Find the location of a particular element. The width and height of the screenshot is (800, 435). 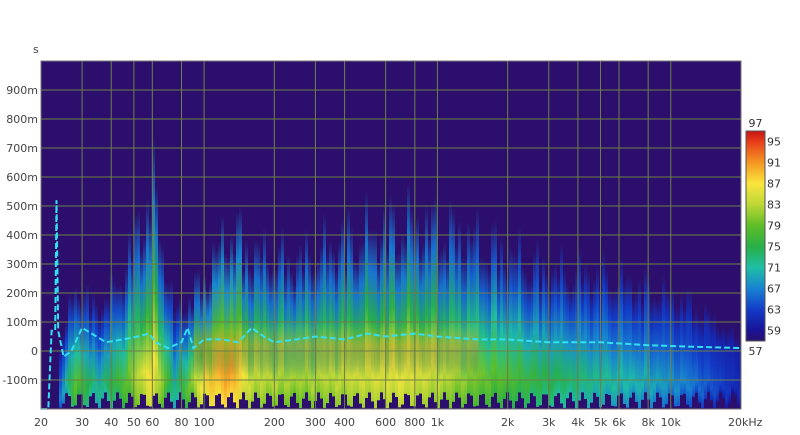

y-tick-label: 500m is located at coordinates (22, 206).